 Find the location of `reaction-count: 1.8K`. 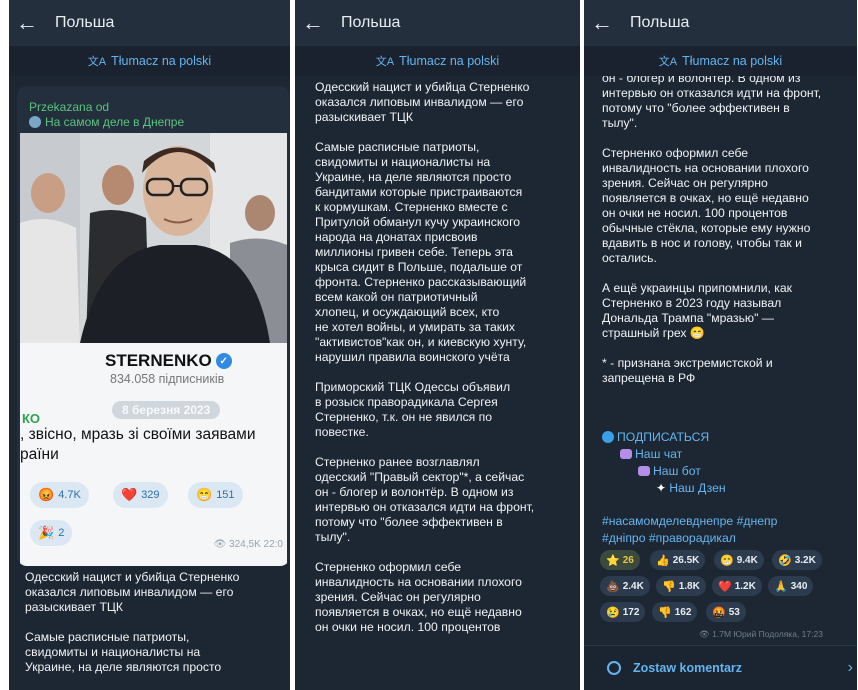

reaction-count: 1.8K is located at coordinates (689, 586).